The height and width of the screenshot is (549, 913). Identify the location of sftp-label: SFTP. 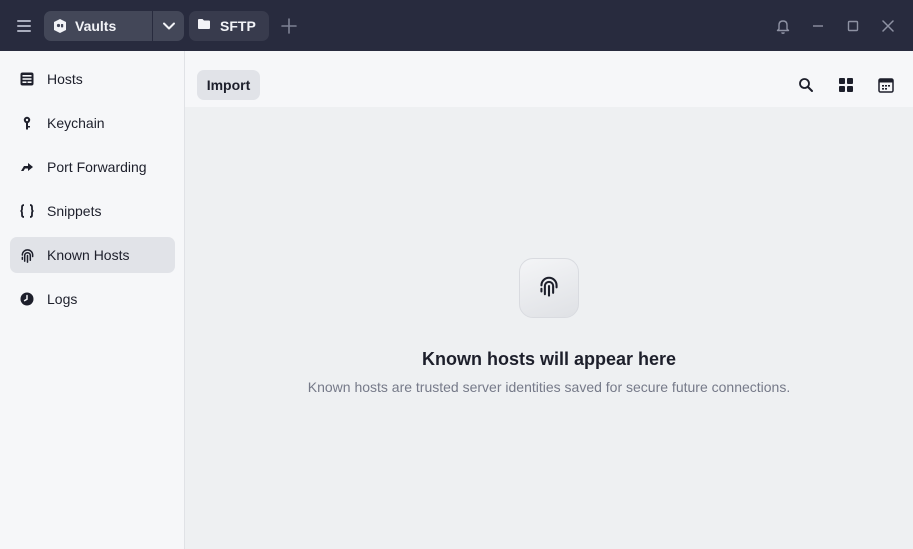
(238, 26).